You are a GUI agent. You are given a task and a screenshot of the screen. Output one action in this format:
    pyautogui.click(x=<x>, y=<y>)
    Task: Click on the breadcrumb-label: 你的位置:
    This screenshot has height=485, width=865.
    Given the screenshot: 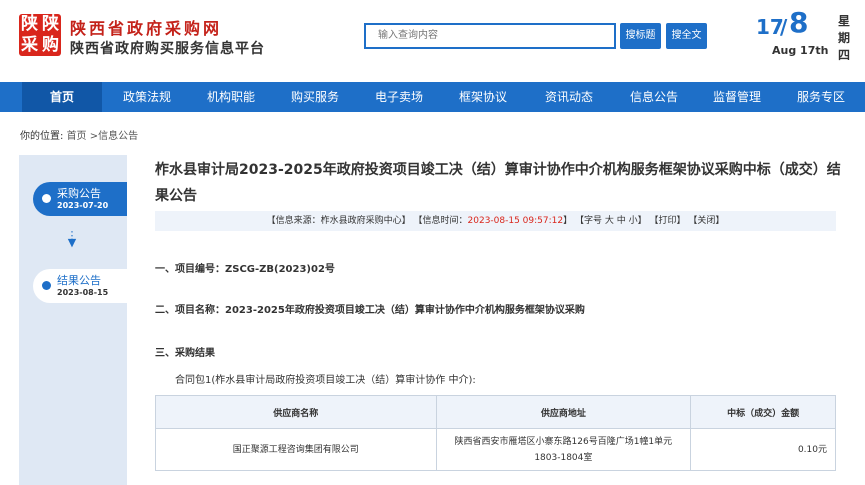 What is the action you would take?
    pyautogui.click(x=42, y=136)
    